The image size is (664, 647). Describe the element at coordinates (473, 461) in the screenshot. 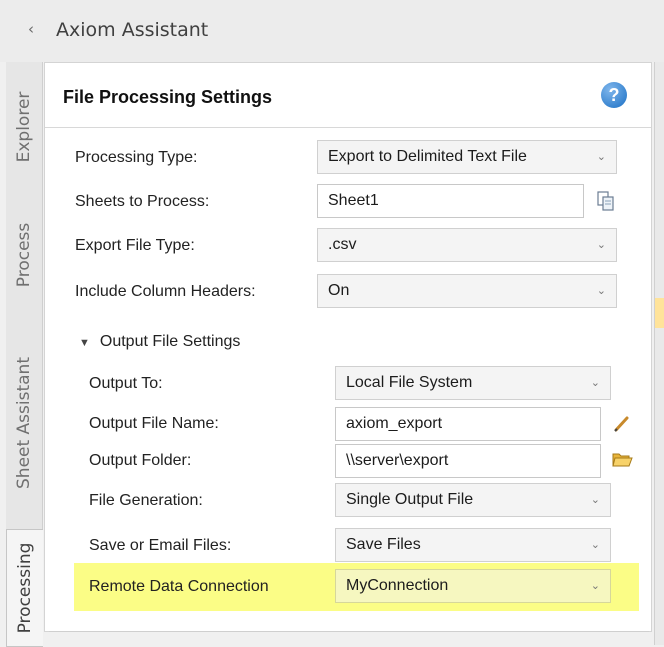

I see `output-folder-field` at that location.